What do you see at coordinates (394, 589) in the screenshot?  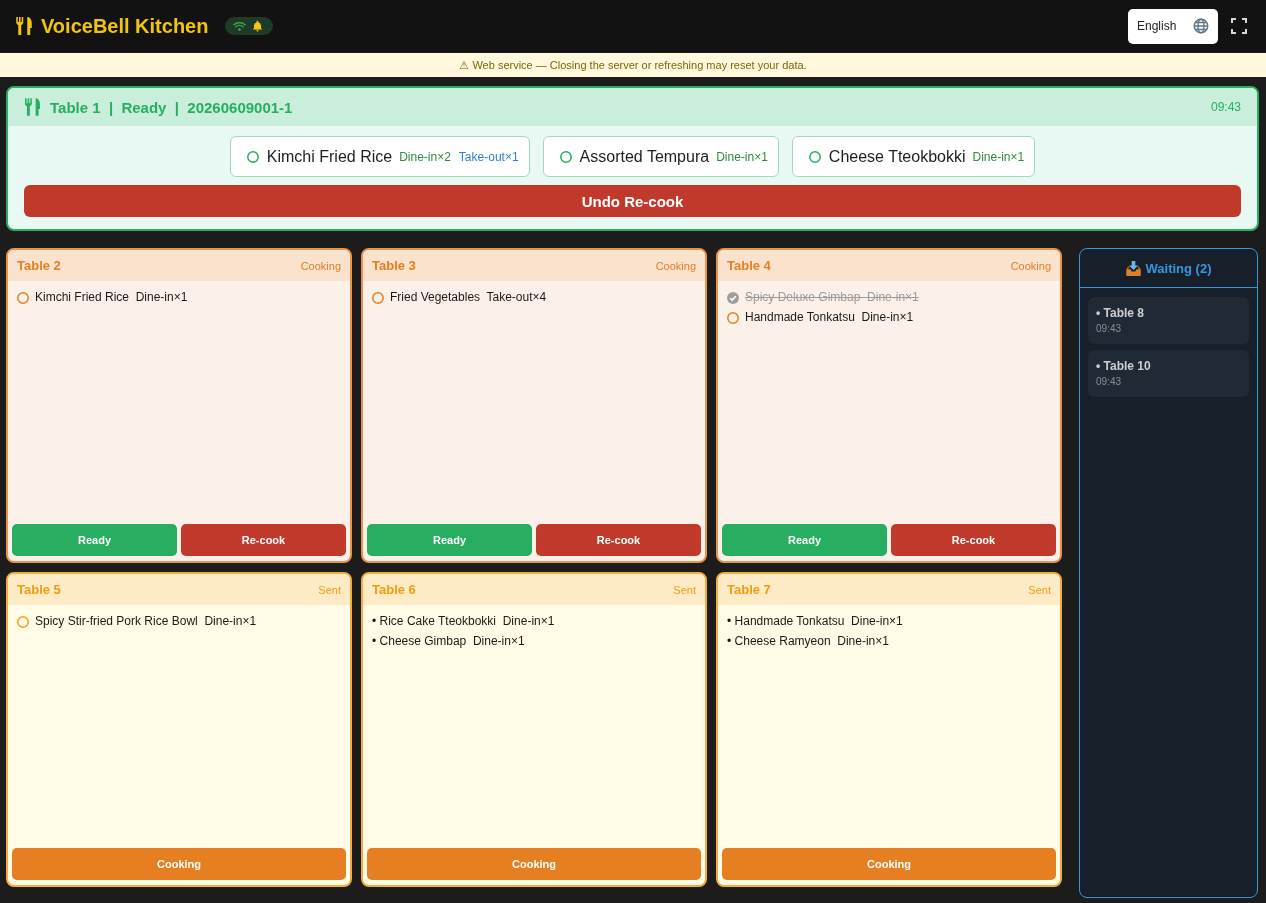 I see `table-name: Table 6` at bounding box center [394, 589].